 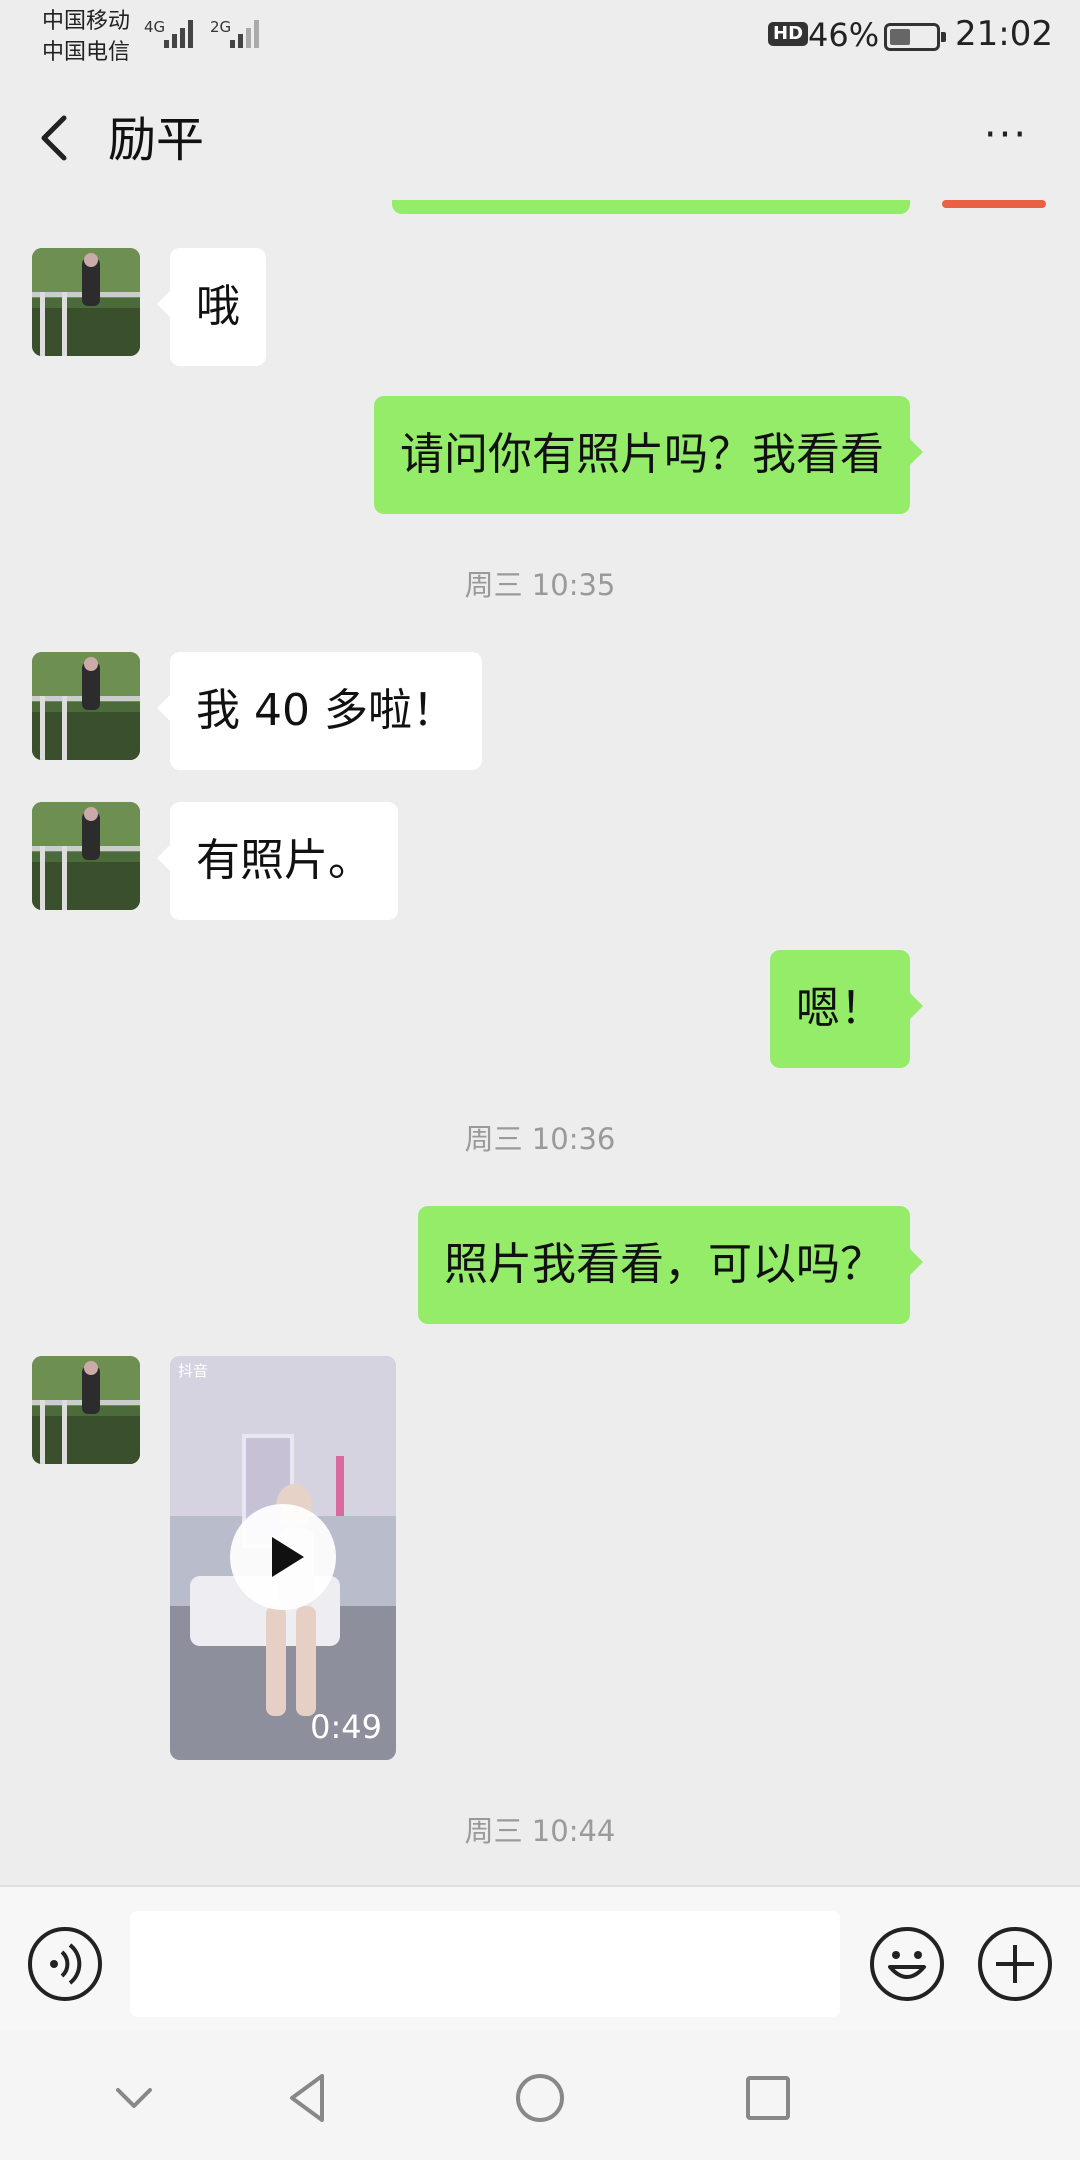 What do you see at coordinates (540, 861) in the screenshot?
I see `message-row: 有照片。` at bounding box center [540, 861].